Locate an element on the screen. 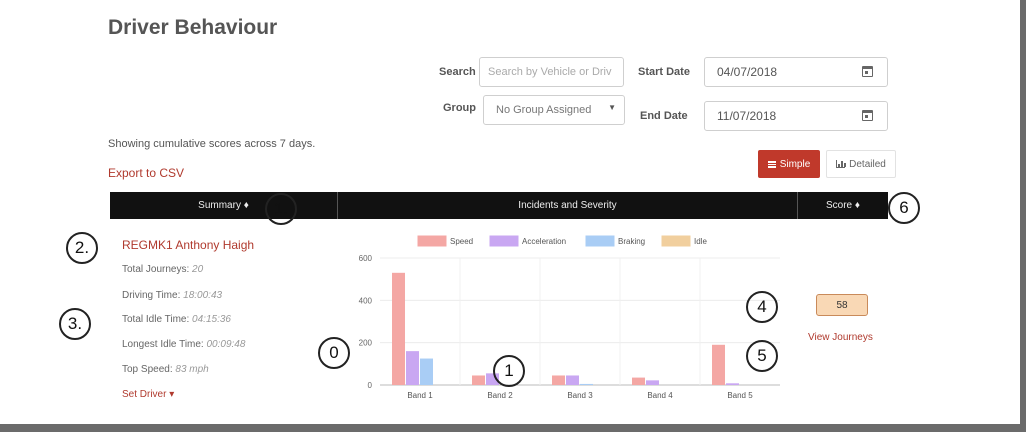  callout-marker: 6 is located at coordinates (904, 208).